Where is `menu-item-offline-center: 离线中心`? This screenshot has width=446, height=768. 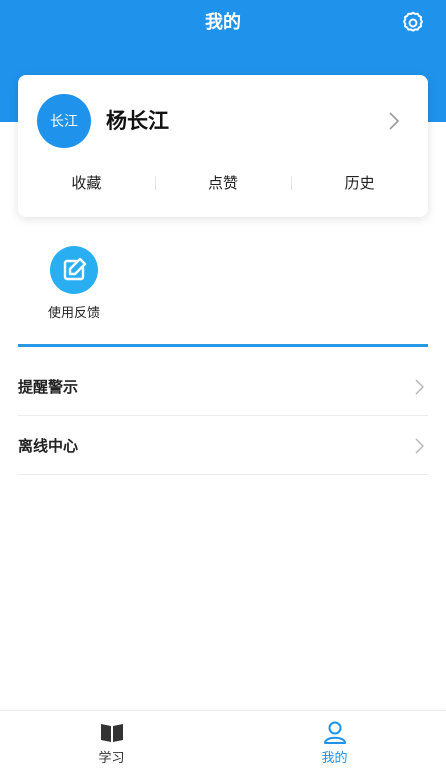
menu-item-offline-center: 离线中心 is located at coordinates (223, 446).